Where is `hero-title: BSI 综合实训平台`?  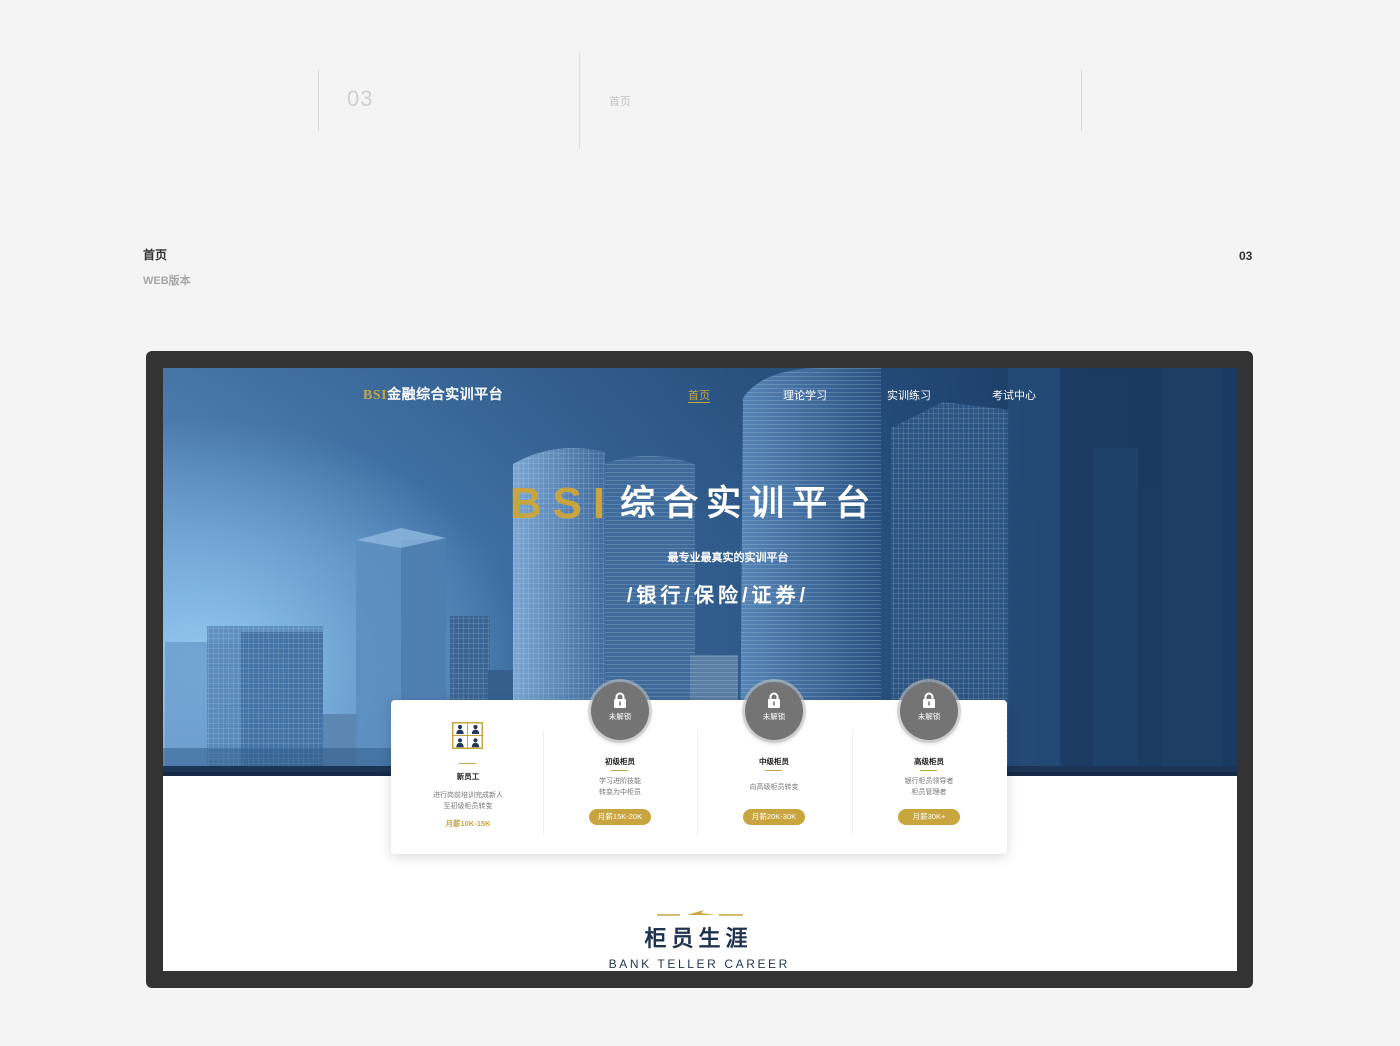 hero-title: BSI 综合实训平台 is located at coordinates (694, 504).